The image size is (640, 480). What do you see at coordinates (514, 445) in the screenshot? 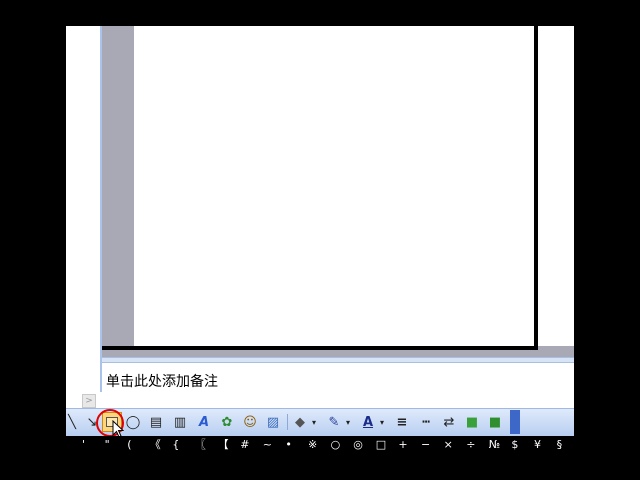
I see `symbol-button: $` at bounding box center [514, 445].